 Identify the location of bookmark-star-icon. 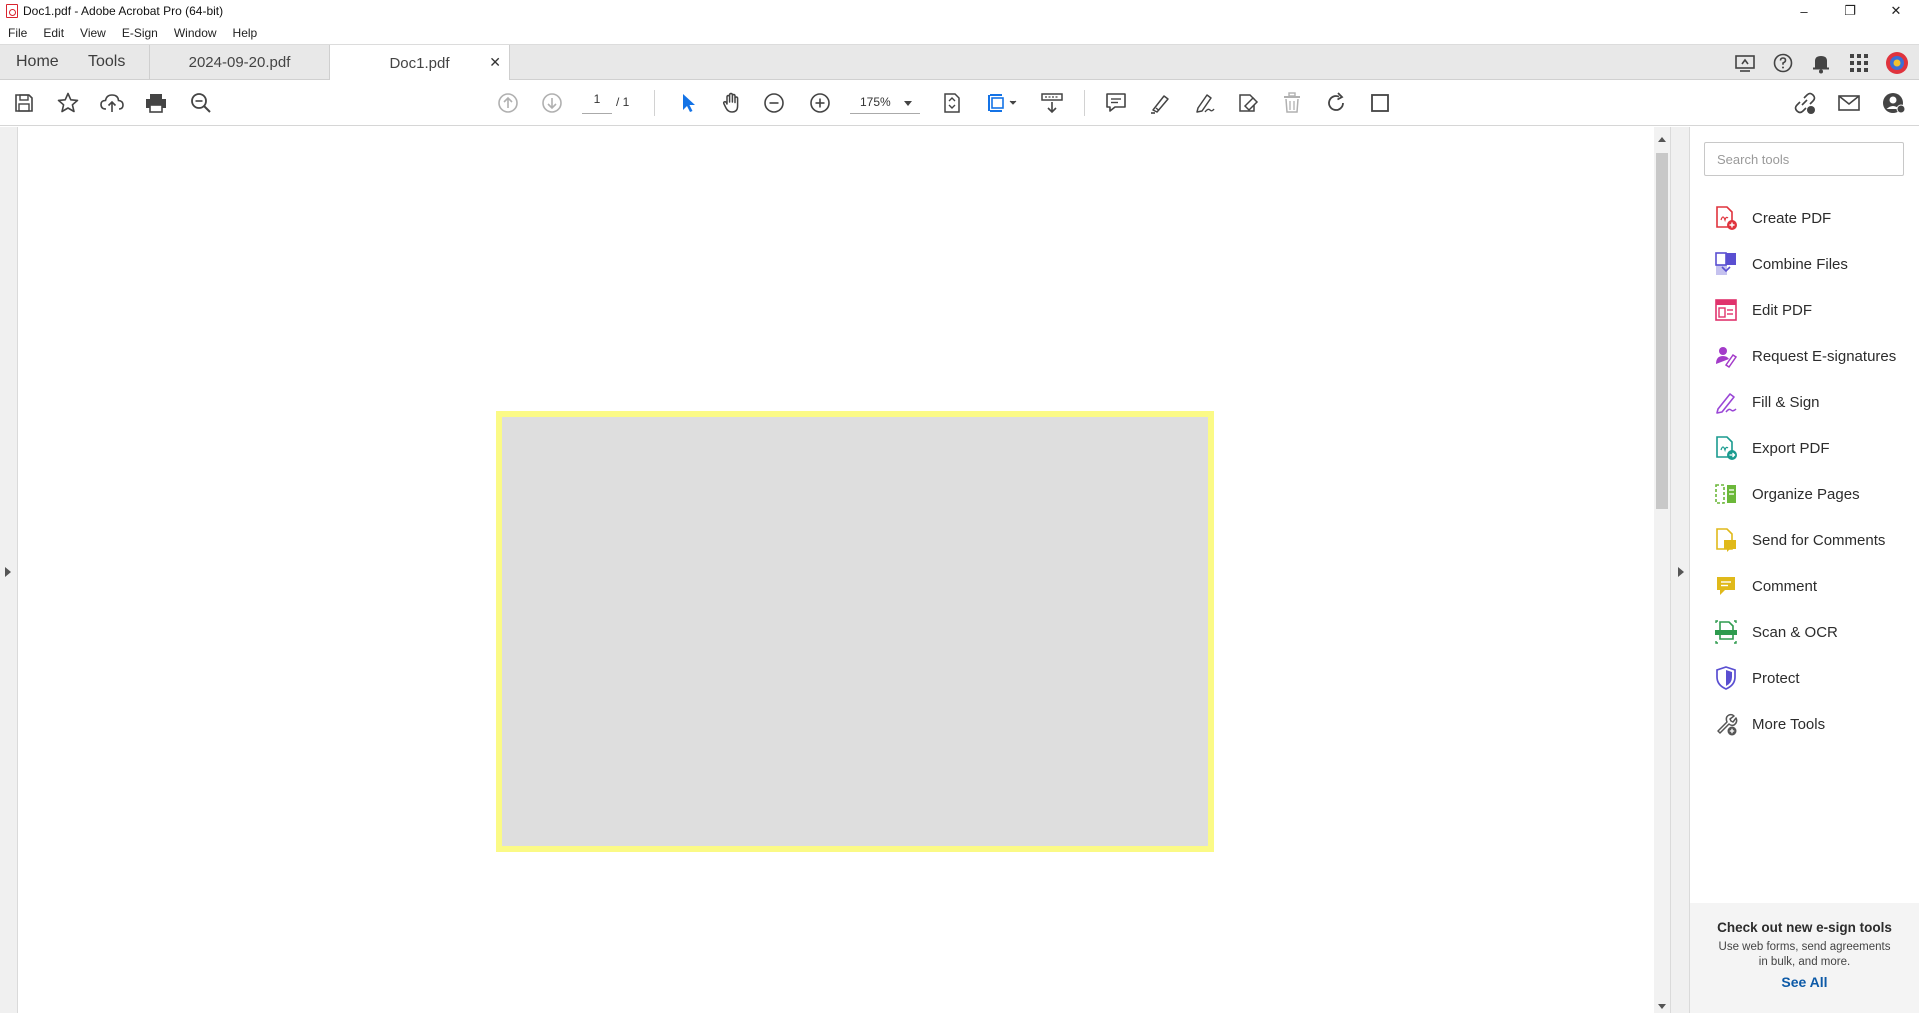
(68, 103).